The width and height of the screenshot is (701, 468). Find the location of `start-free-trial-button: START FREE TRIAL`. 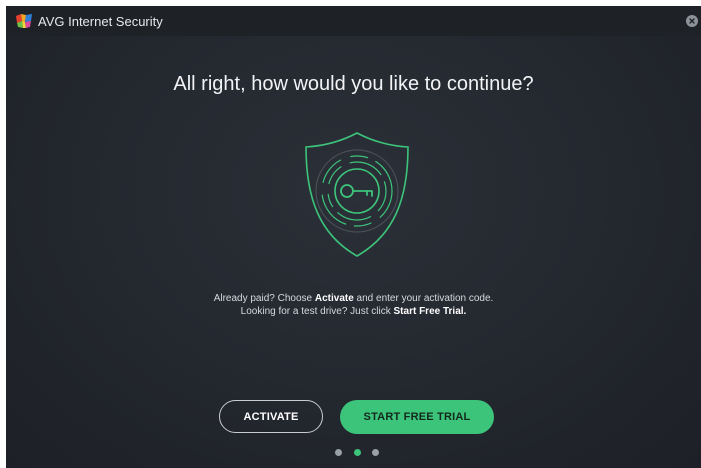

start-free-trial-button: START FREE TRIAL is located at coordinates (417, 417).